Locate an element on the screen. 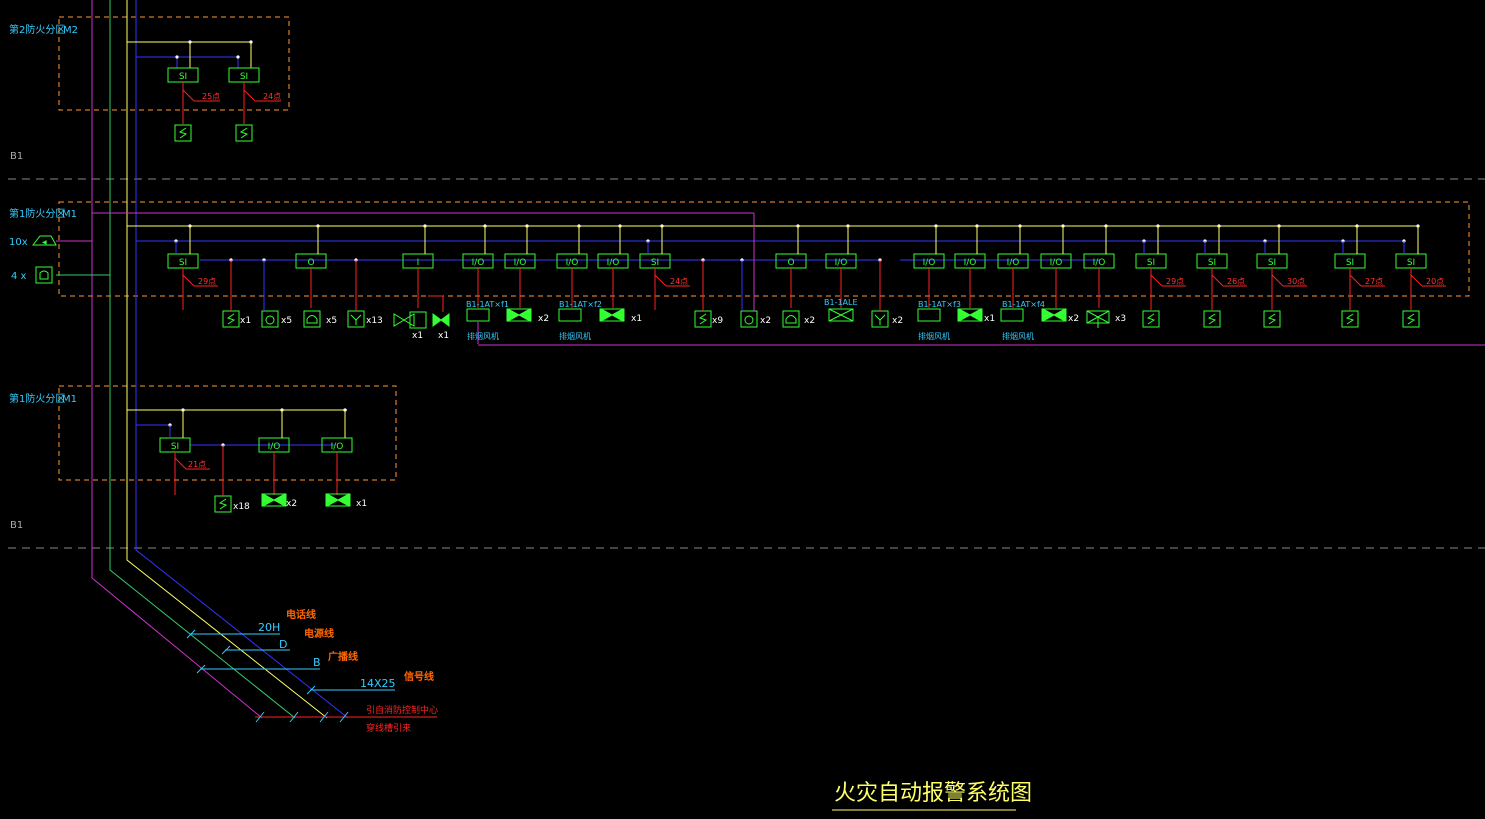 The width and height of the screenshot is (1485, 819). m1-module-11-label: I/O is located at coordinates (970, 263).